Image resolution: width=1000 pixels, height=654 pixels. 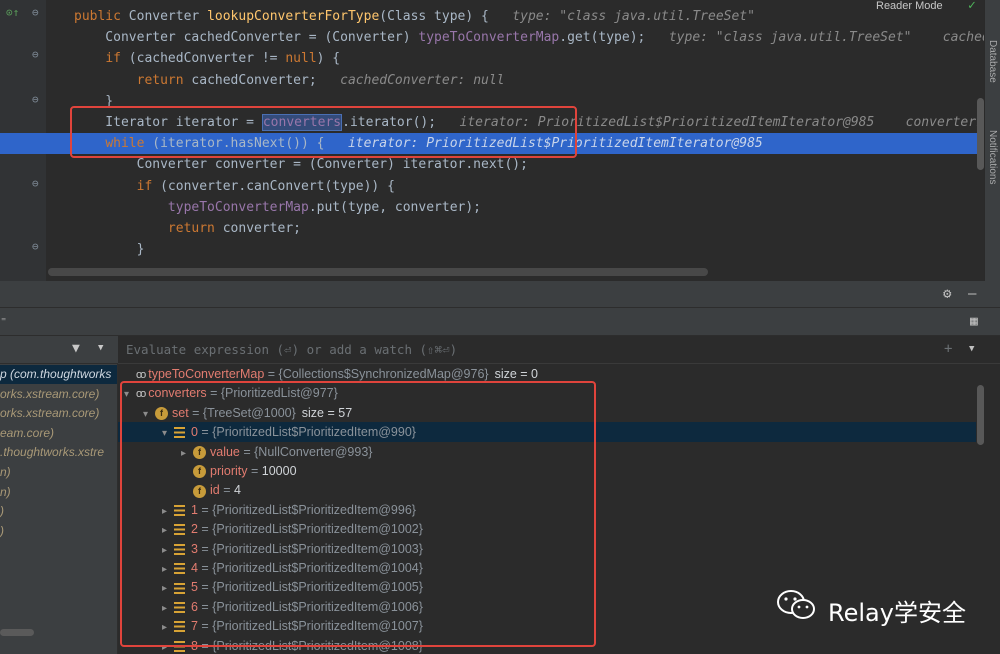 I want to click on inline-value-hint: type: "class java.util.TreeSet", so click(x=621, y=16).